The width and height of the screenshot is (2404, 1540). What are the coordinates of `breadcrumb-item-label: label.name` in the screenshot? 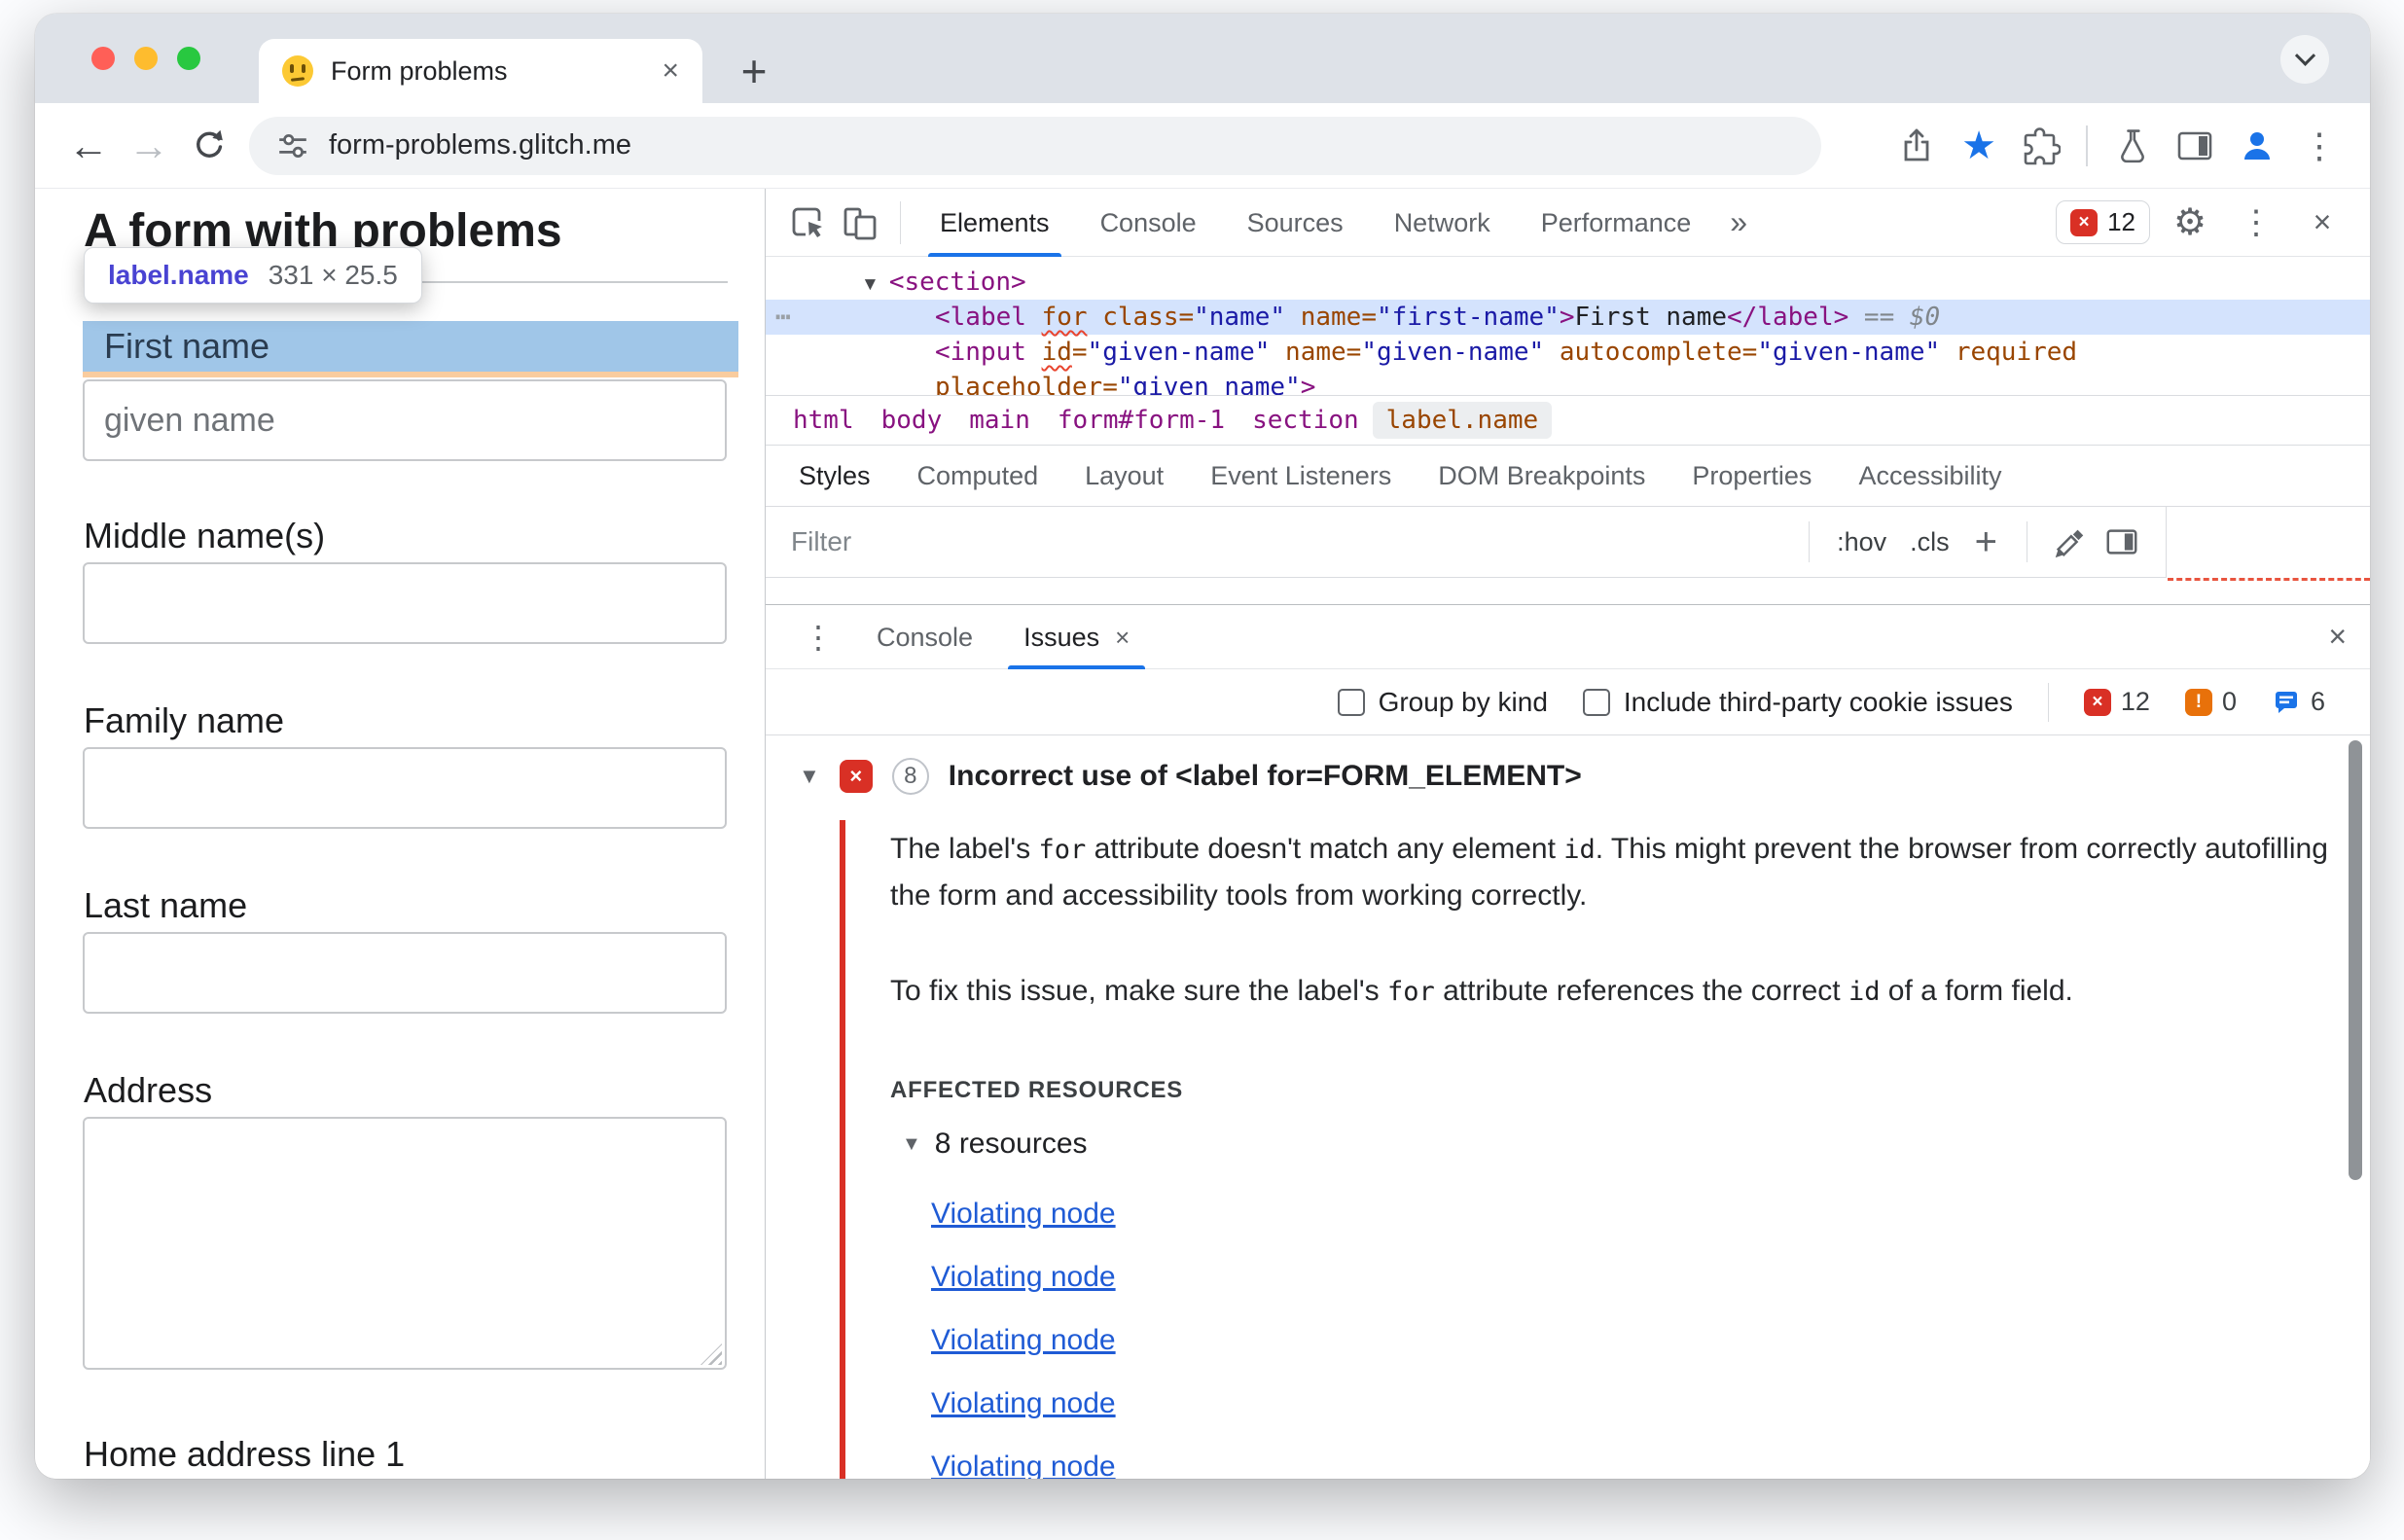 It's located at (1462, 420).